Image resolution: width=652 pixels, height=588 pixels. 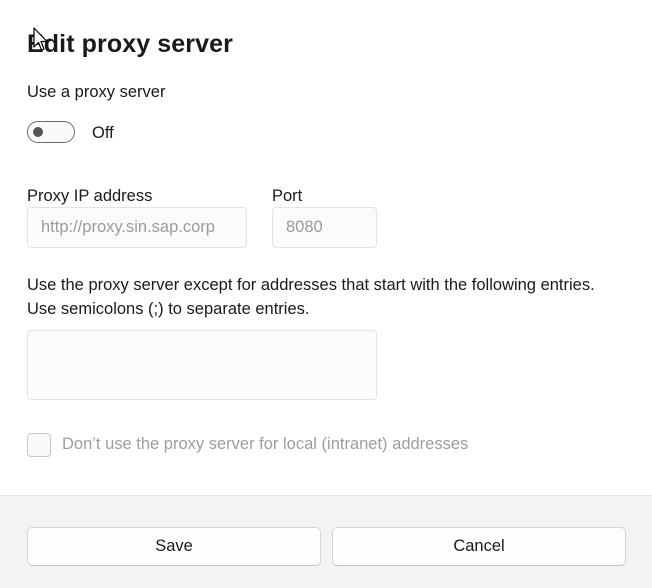 I want to click on save-button: Save, so click(x=174, y=546).